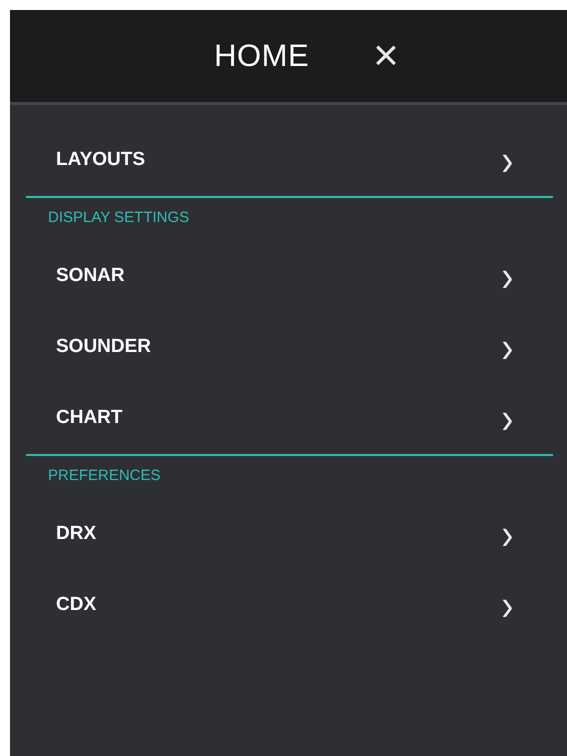 The image size is (567, 756). I want to click on menu-item: LAYOUTS ›, so click(288, 160).